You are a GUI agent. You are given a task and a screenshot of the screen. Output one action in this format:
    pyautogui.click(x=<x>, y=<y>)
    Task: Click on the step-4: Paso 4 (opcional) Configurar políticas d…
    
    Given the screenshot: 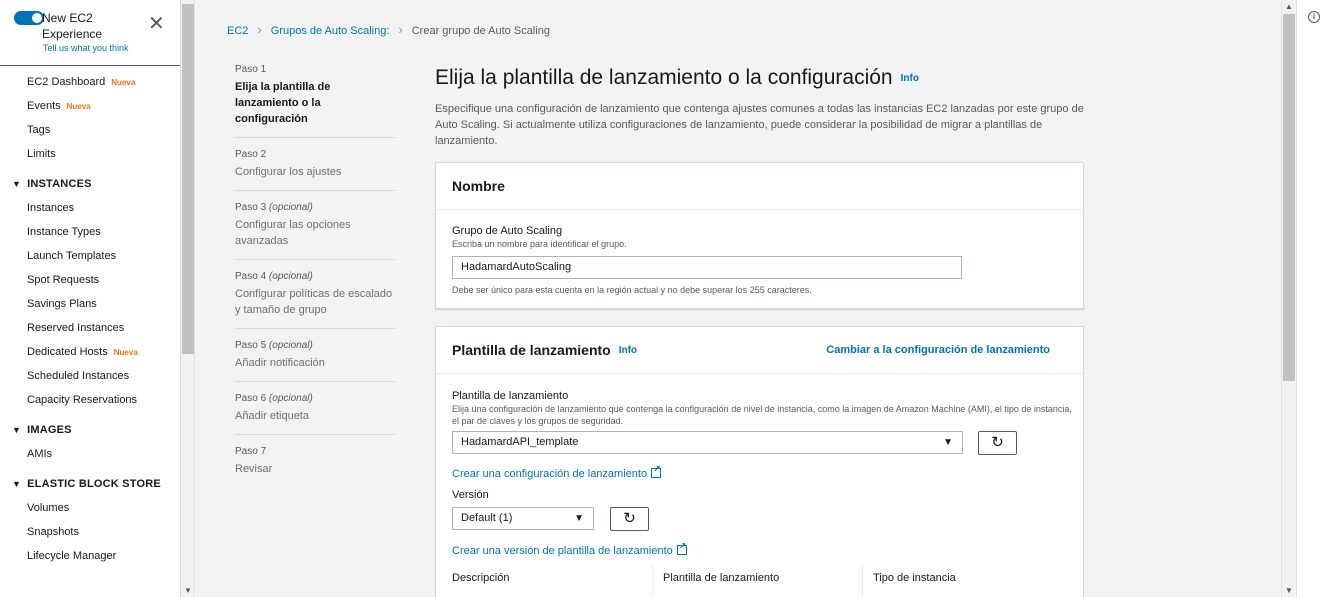 What is the action you would take?
    pyautogui.click(x=315, y=299)
    